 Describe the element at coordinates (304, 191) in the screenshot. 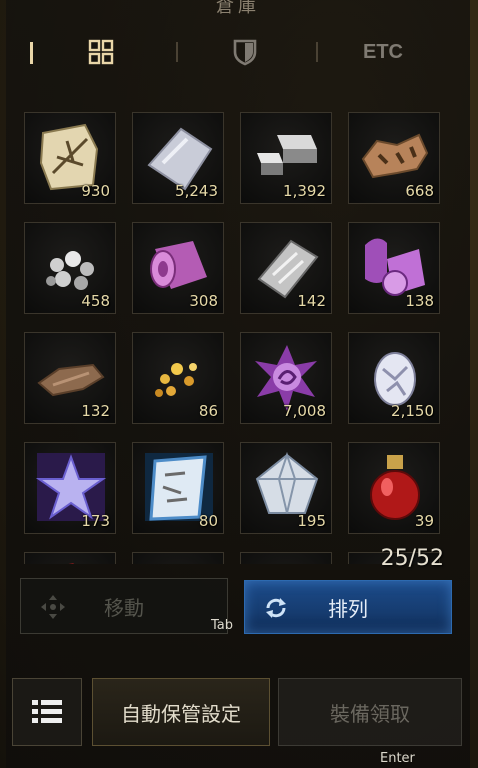

I see `item-count: 1,392` at that location.